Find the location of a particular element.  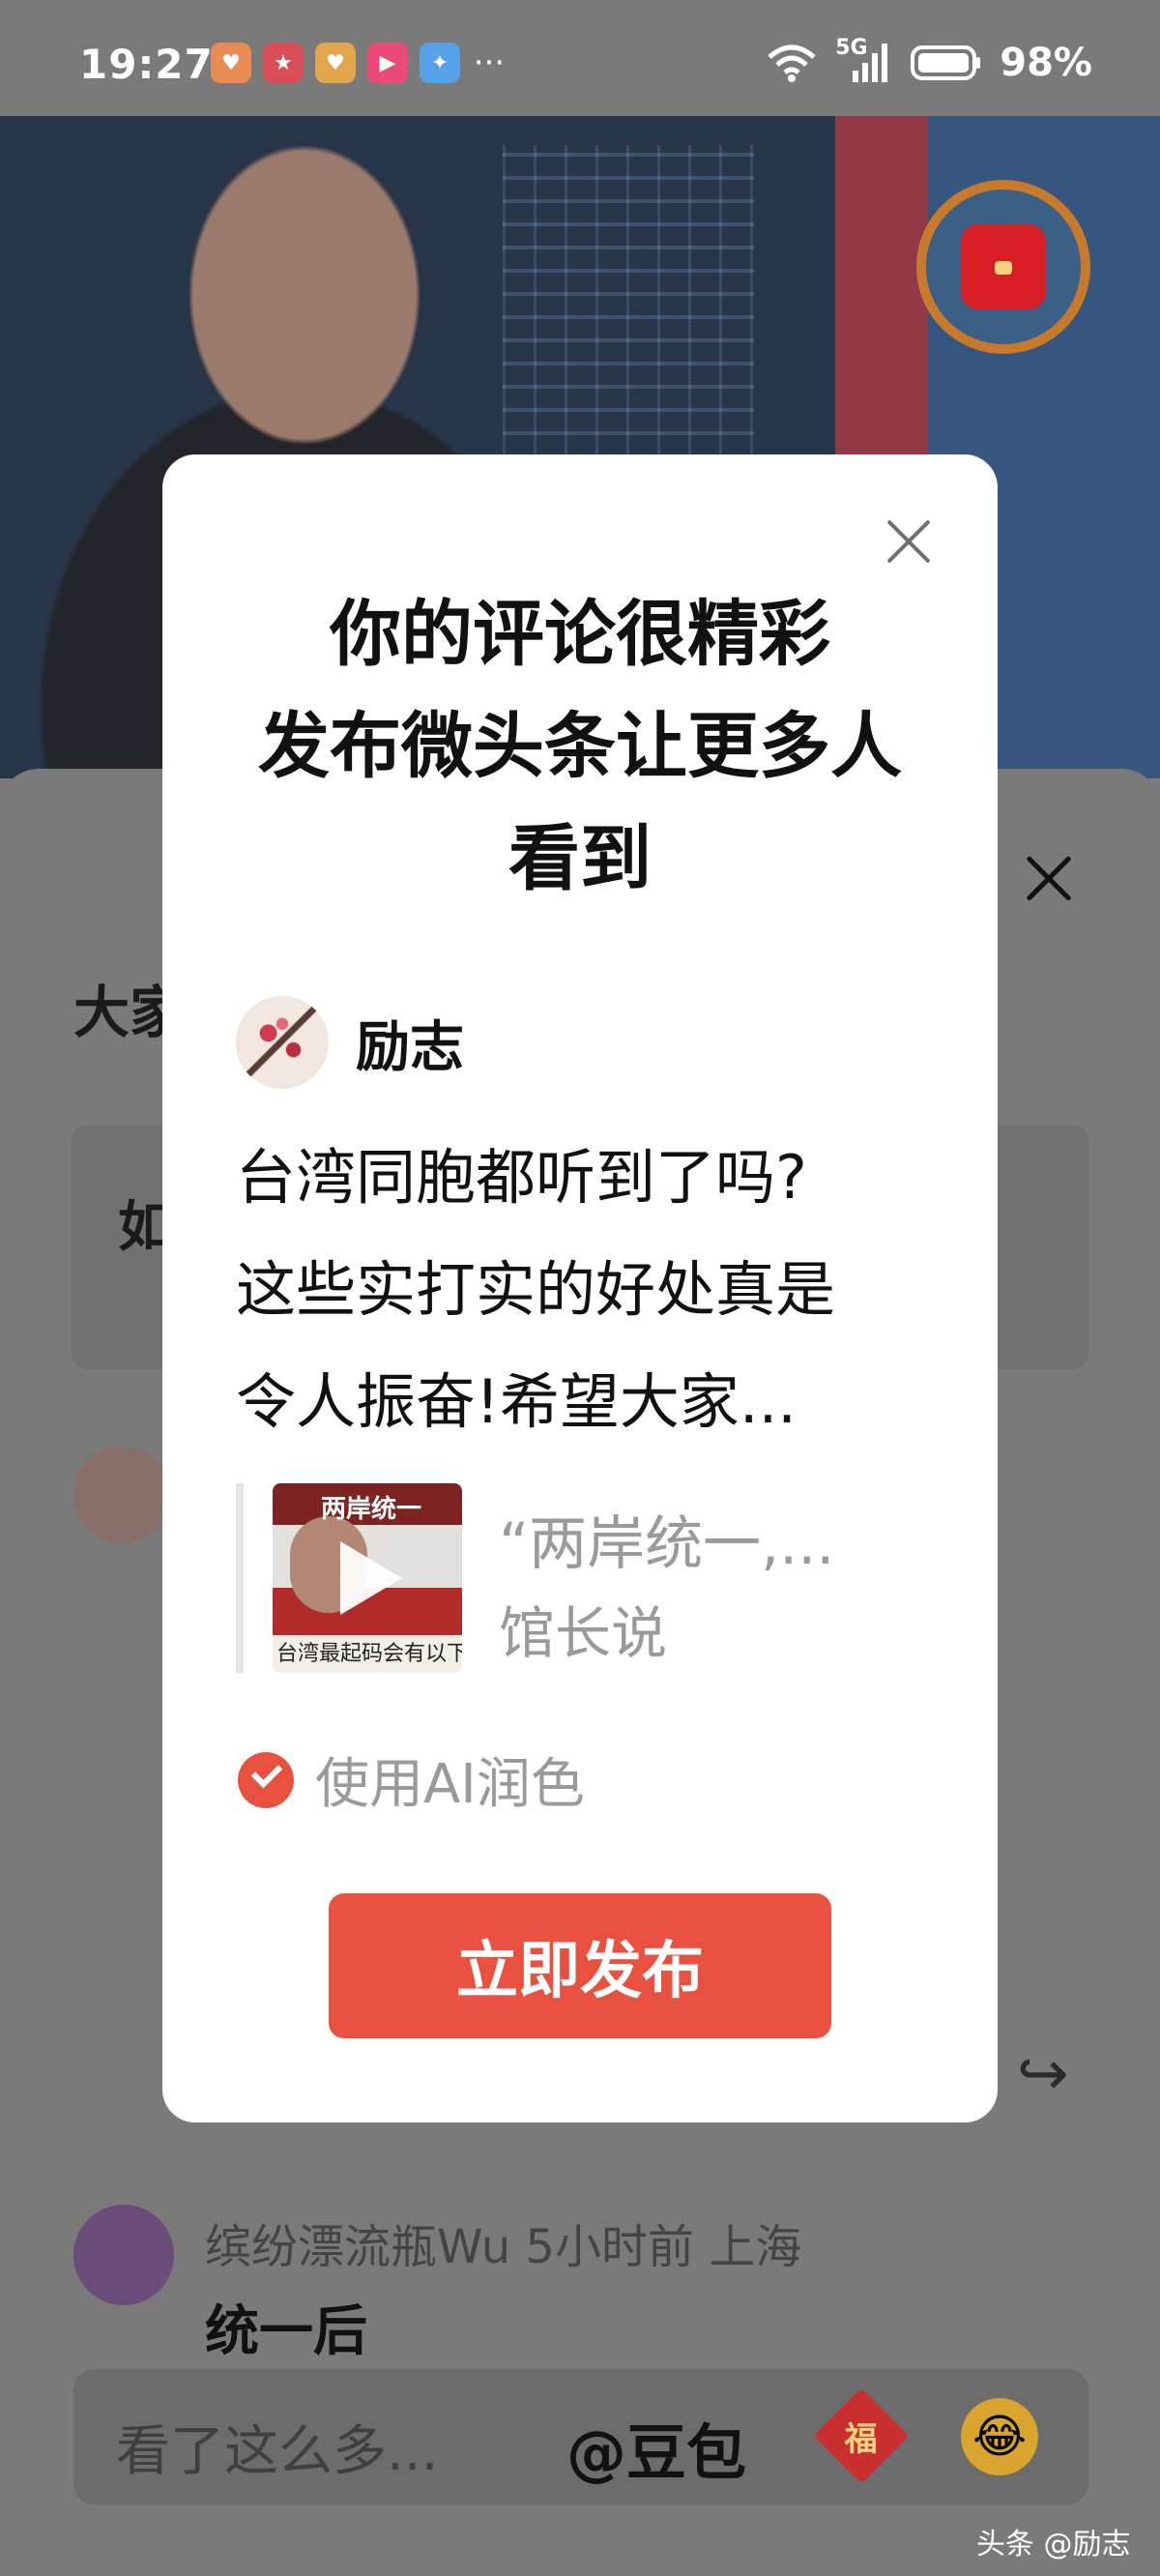

red-packet-icon is located at coordinates (1003, 267).